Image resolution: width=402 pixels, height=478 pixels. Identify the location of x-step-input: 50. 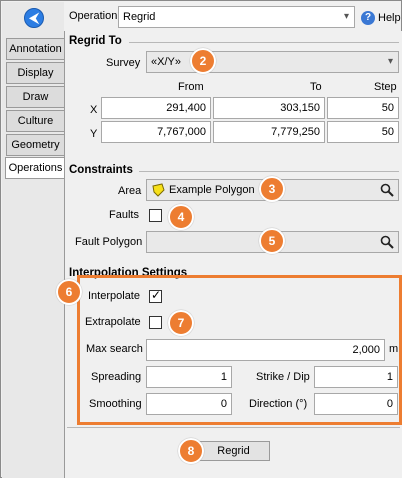
(363, 108).